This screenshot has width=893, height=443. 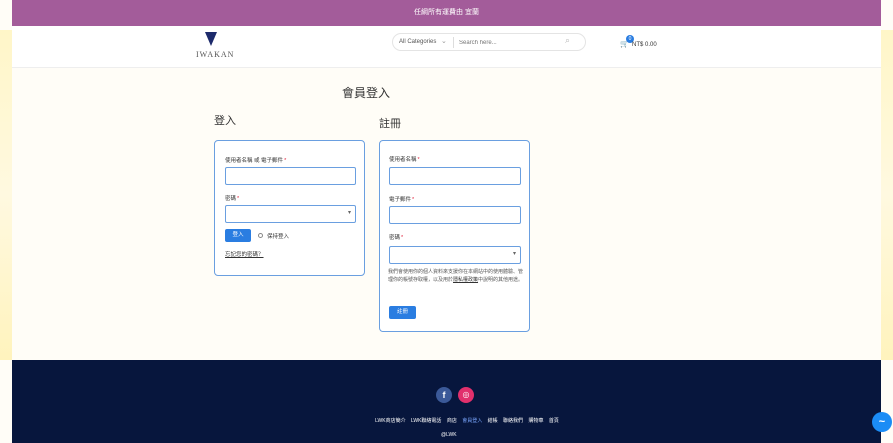 What do you see at coordinates (216, 47) in the screenshot?
I see `site-logo: IWAKAN` at bounding box center [216, 47].